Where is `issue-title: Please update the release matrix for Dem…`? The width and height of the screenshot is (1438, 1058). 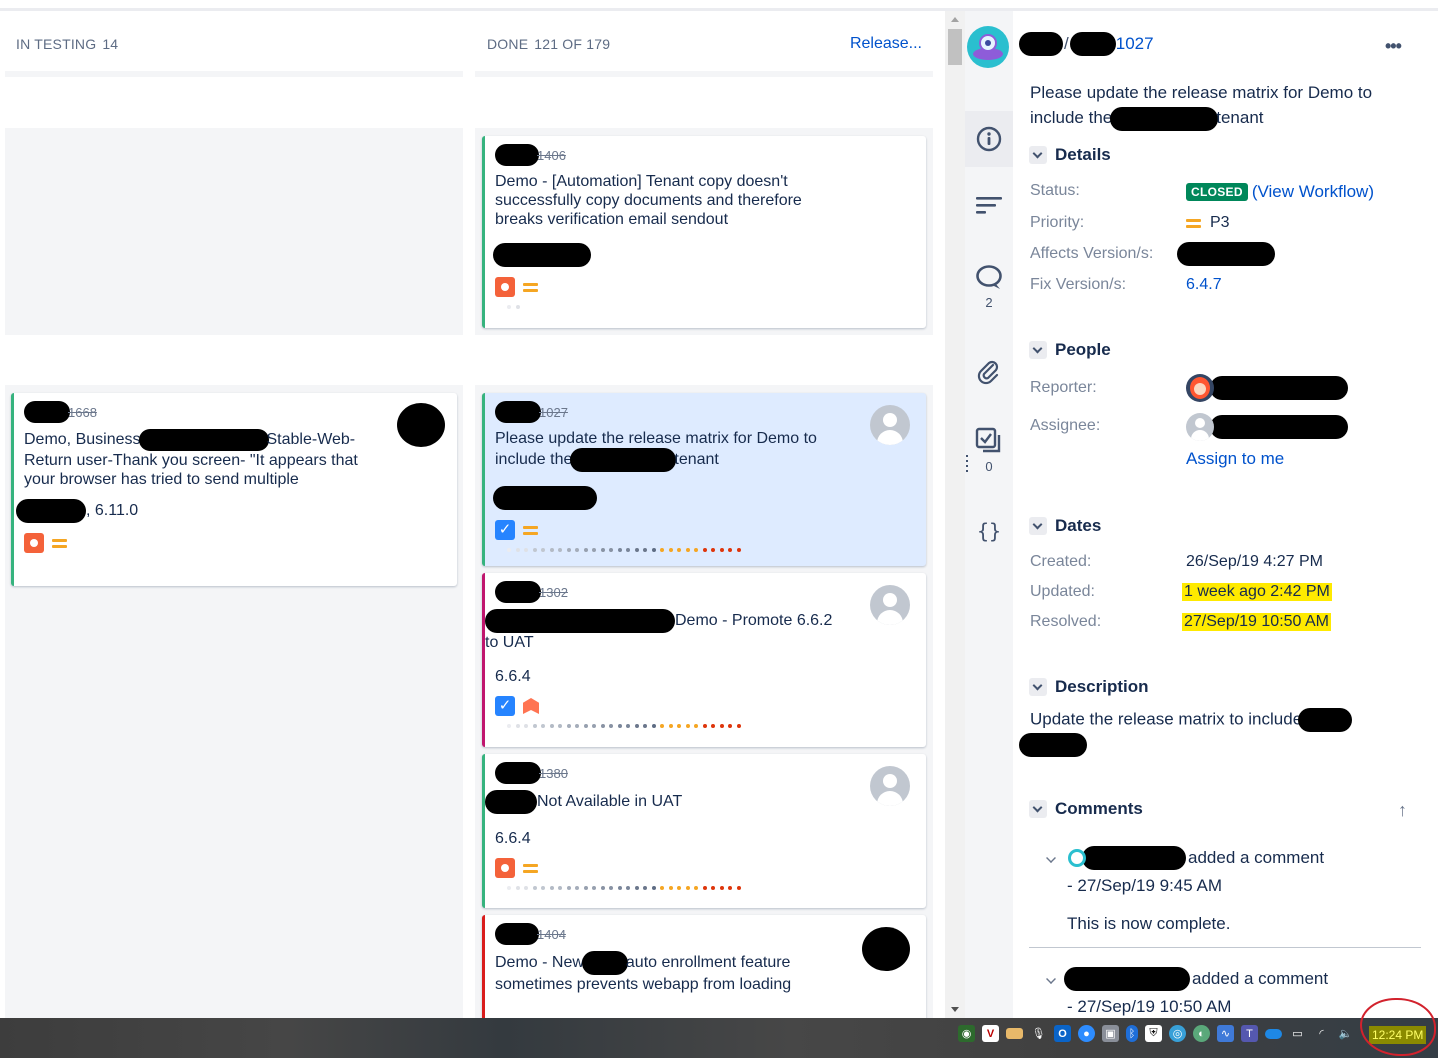
issue-title: Please update the release matrix for Dem… is located at coordinates (1215, 105).